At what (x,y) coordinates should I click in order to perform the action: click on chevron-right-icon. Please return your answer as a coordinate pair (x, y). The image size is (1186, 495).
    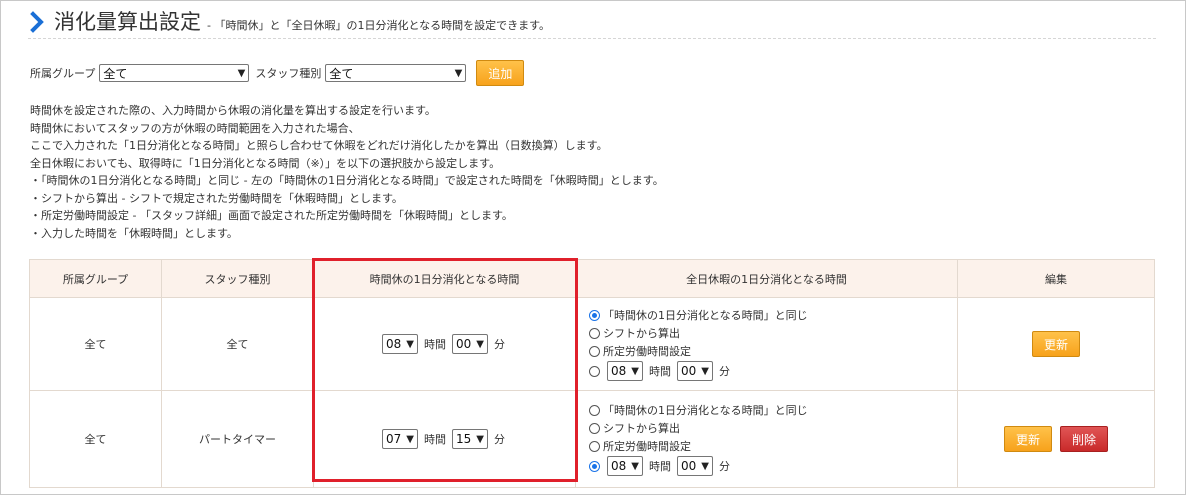
    Looking at the image, I should click on (37, 22).